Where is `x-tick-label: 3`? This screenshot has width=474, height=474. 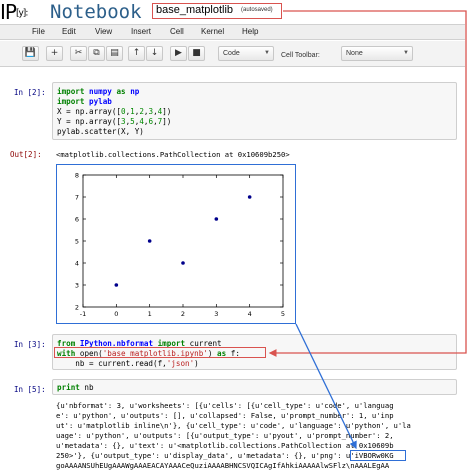
x-tick-label: 3 is located at coordinates (216, 314).